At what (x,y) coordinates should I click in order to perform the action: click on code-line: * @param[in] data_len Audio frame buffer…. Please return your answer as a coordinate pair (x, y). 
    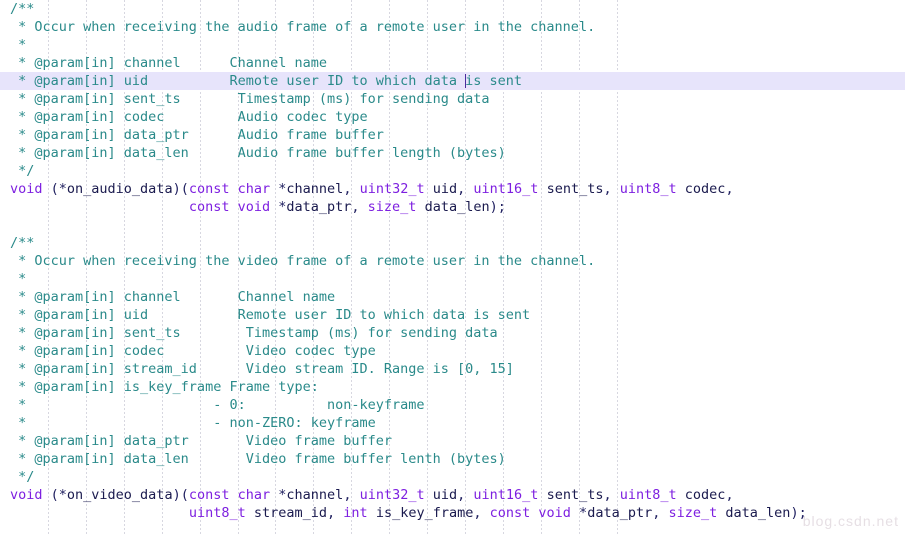
    Looking at the image, I should click on (253, 153).